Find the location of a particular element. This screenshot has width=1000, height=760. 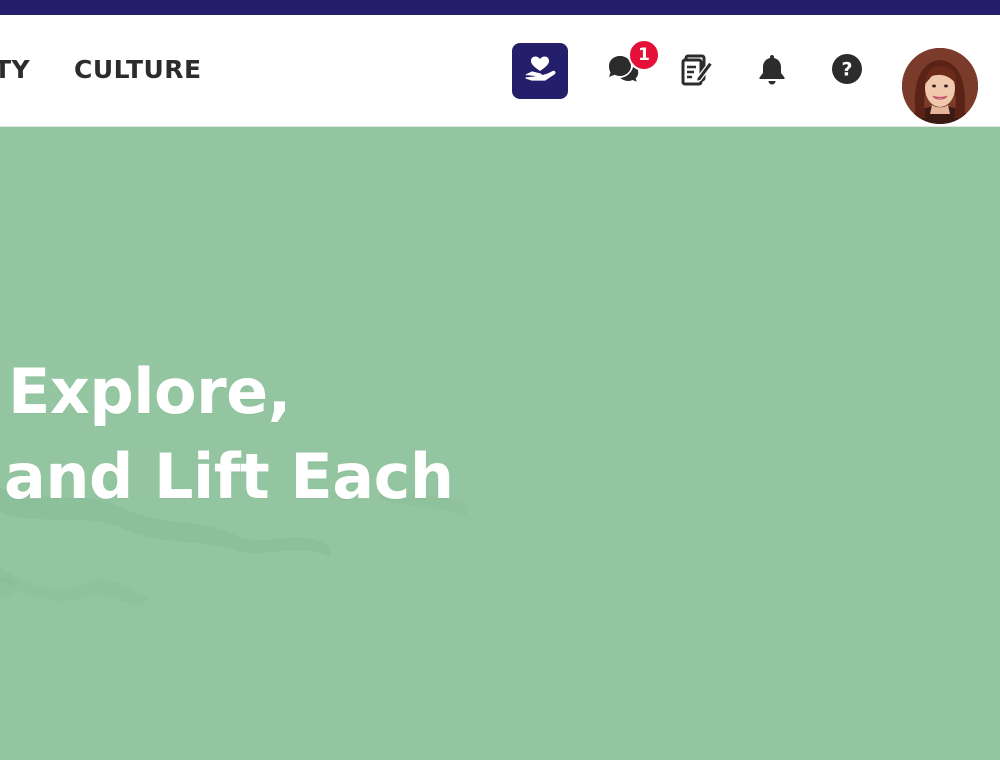

donate-button is located at coordinates (540, 71).